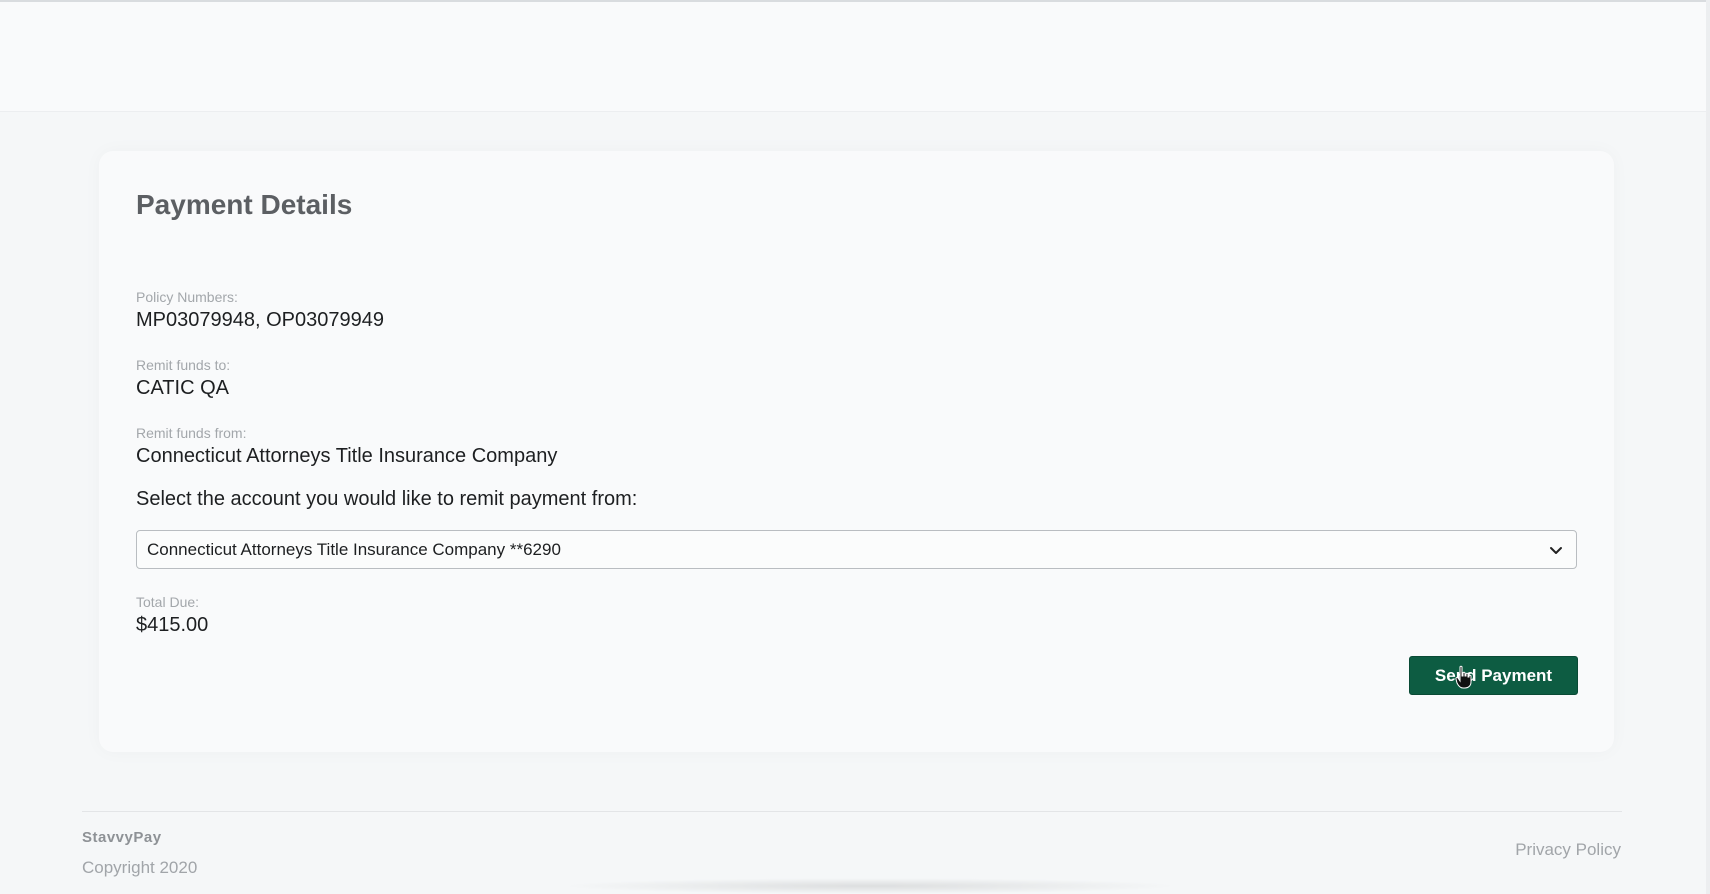  Describe the element at coordinates (1568, 850) in the screenshot. I see `privacy-policy-link: Privacy Policy` at that location.